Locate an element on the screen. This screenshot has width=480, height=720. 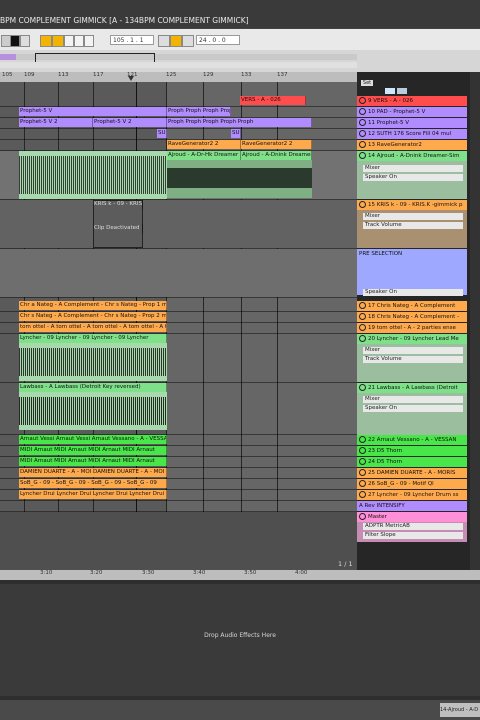
session-record-icon is located at coordinates (79, 41).